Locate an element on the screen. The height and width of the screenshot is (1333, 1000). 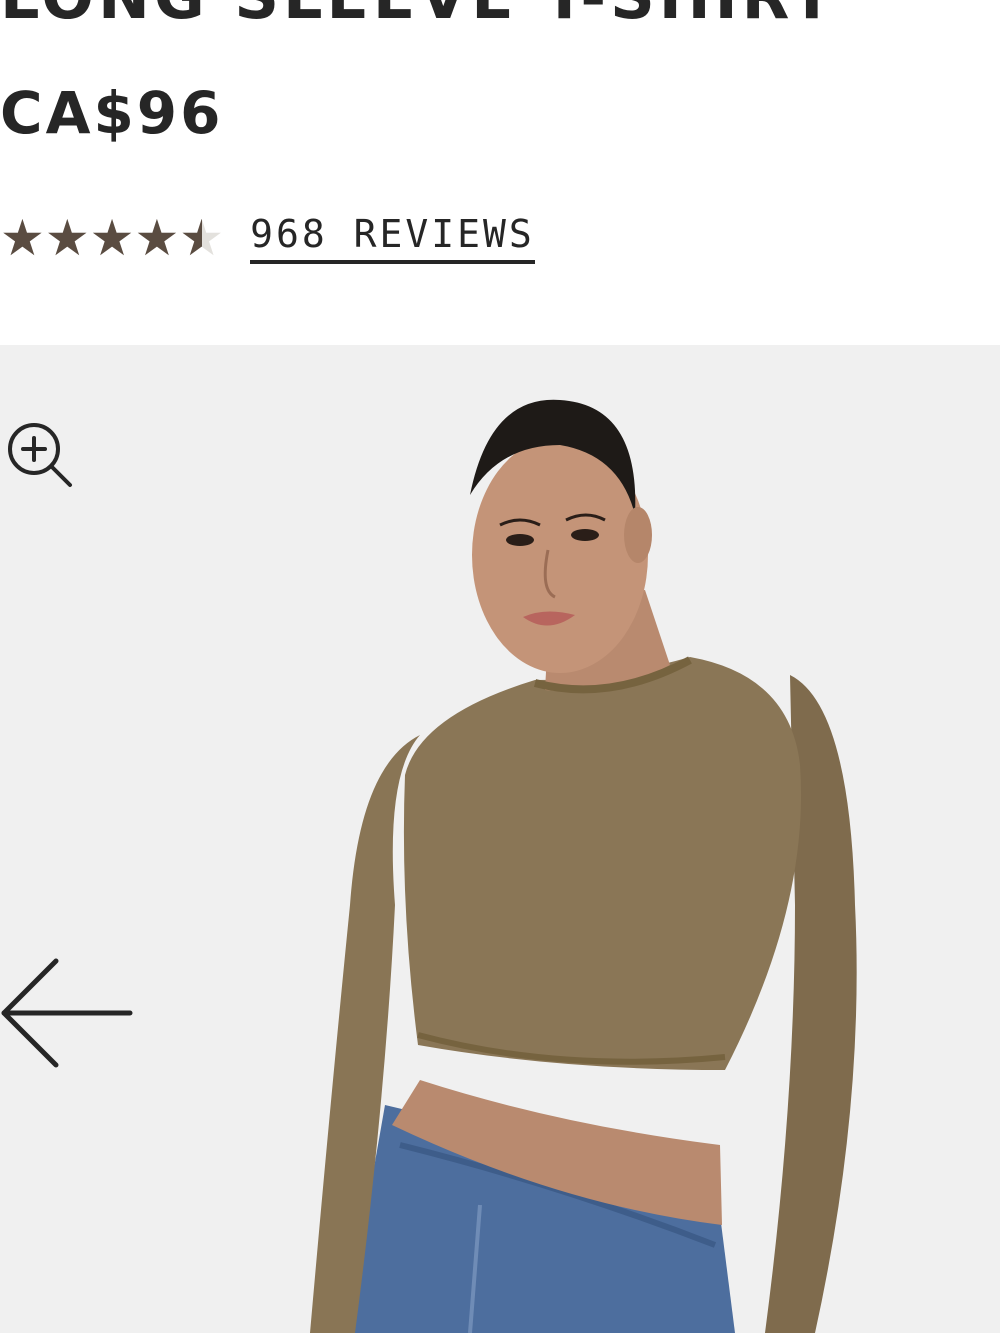
zoom-in-icon is located at coordinates (40, 455).